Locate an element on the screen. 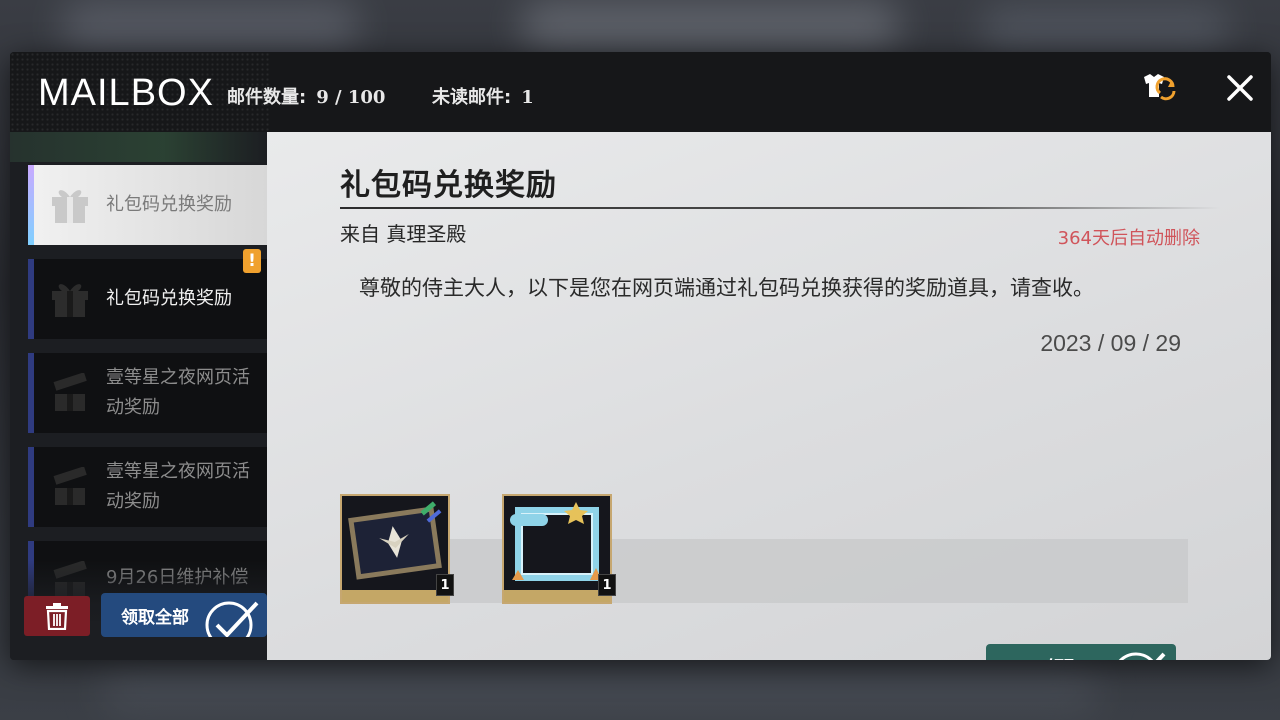 This screenshot has height=720, width=1280. claim-all-button: 领取全部 is located at coordinates (184, 615).